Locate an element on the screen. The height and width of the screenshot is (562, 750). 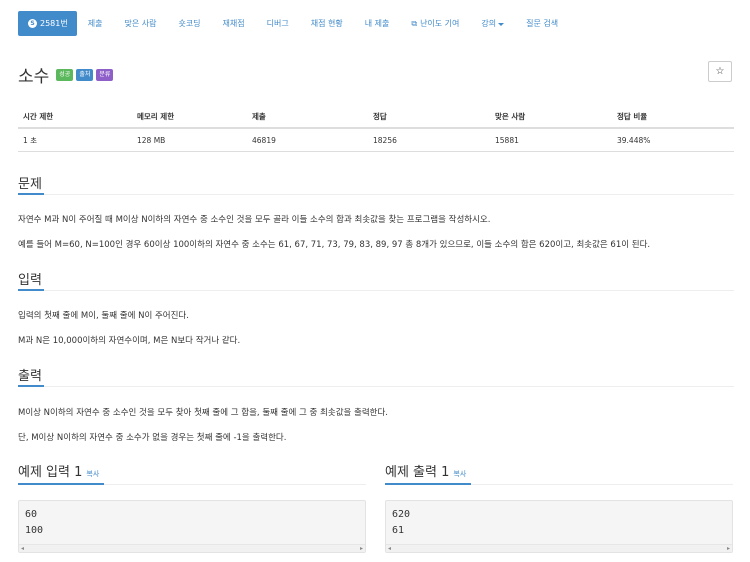
tab-submit: 제출 is located at coordinates (95, 23).